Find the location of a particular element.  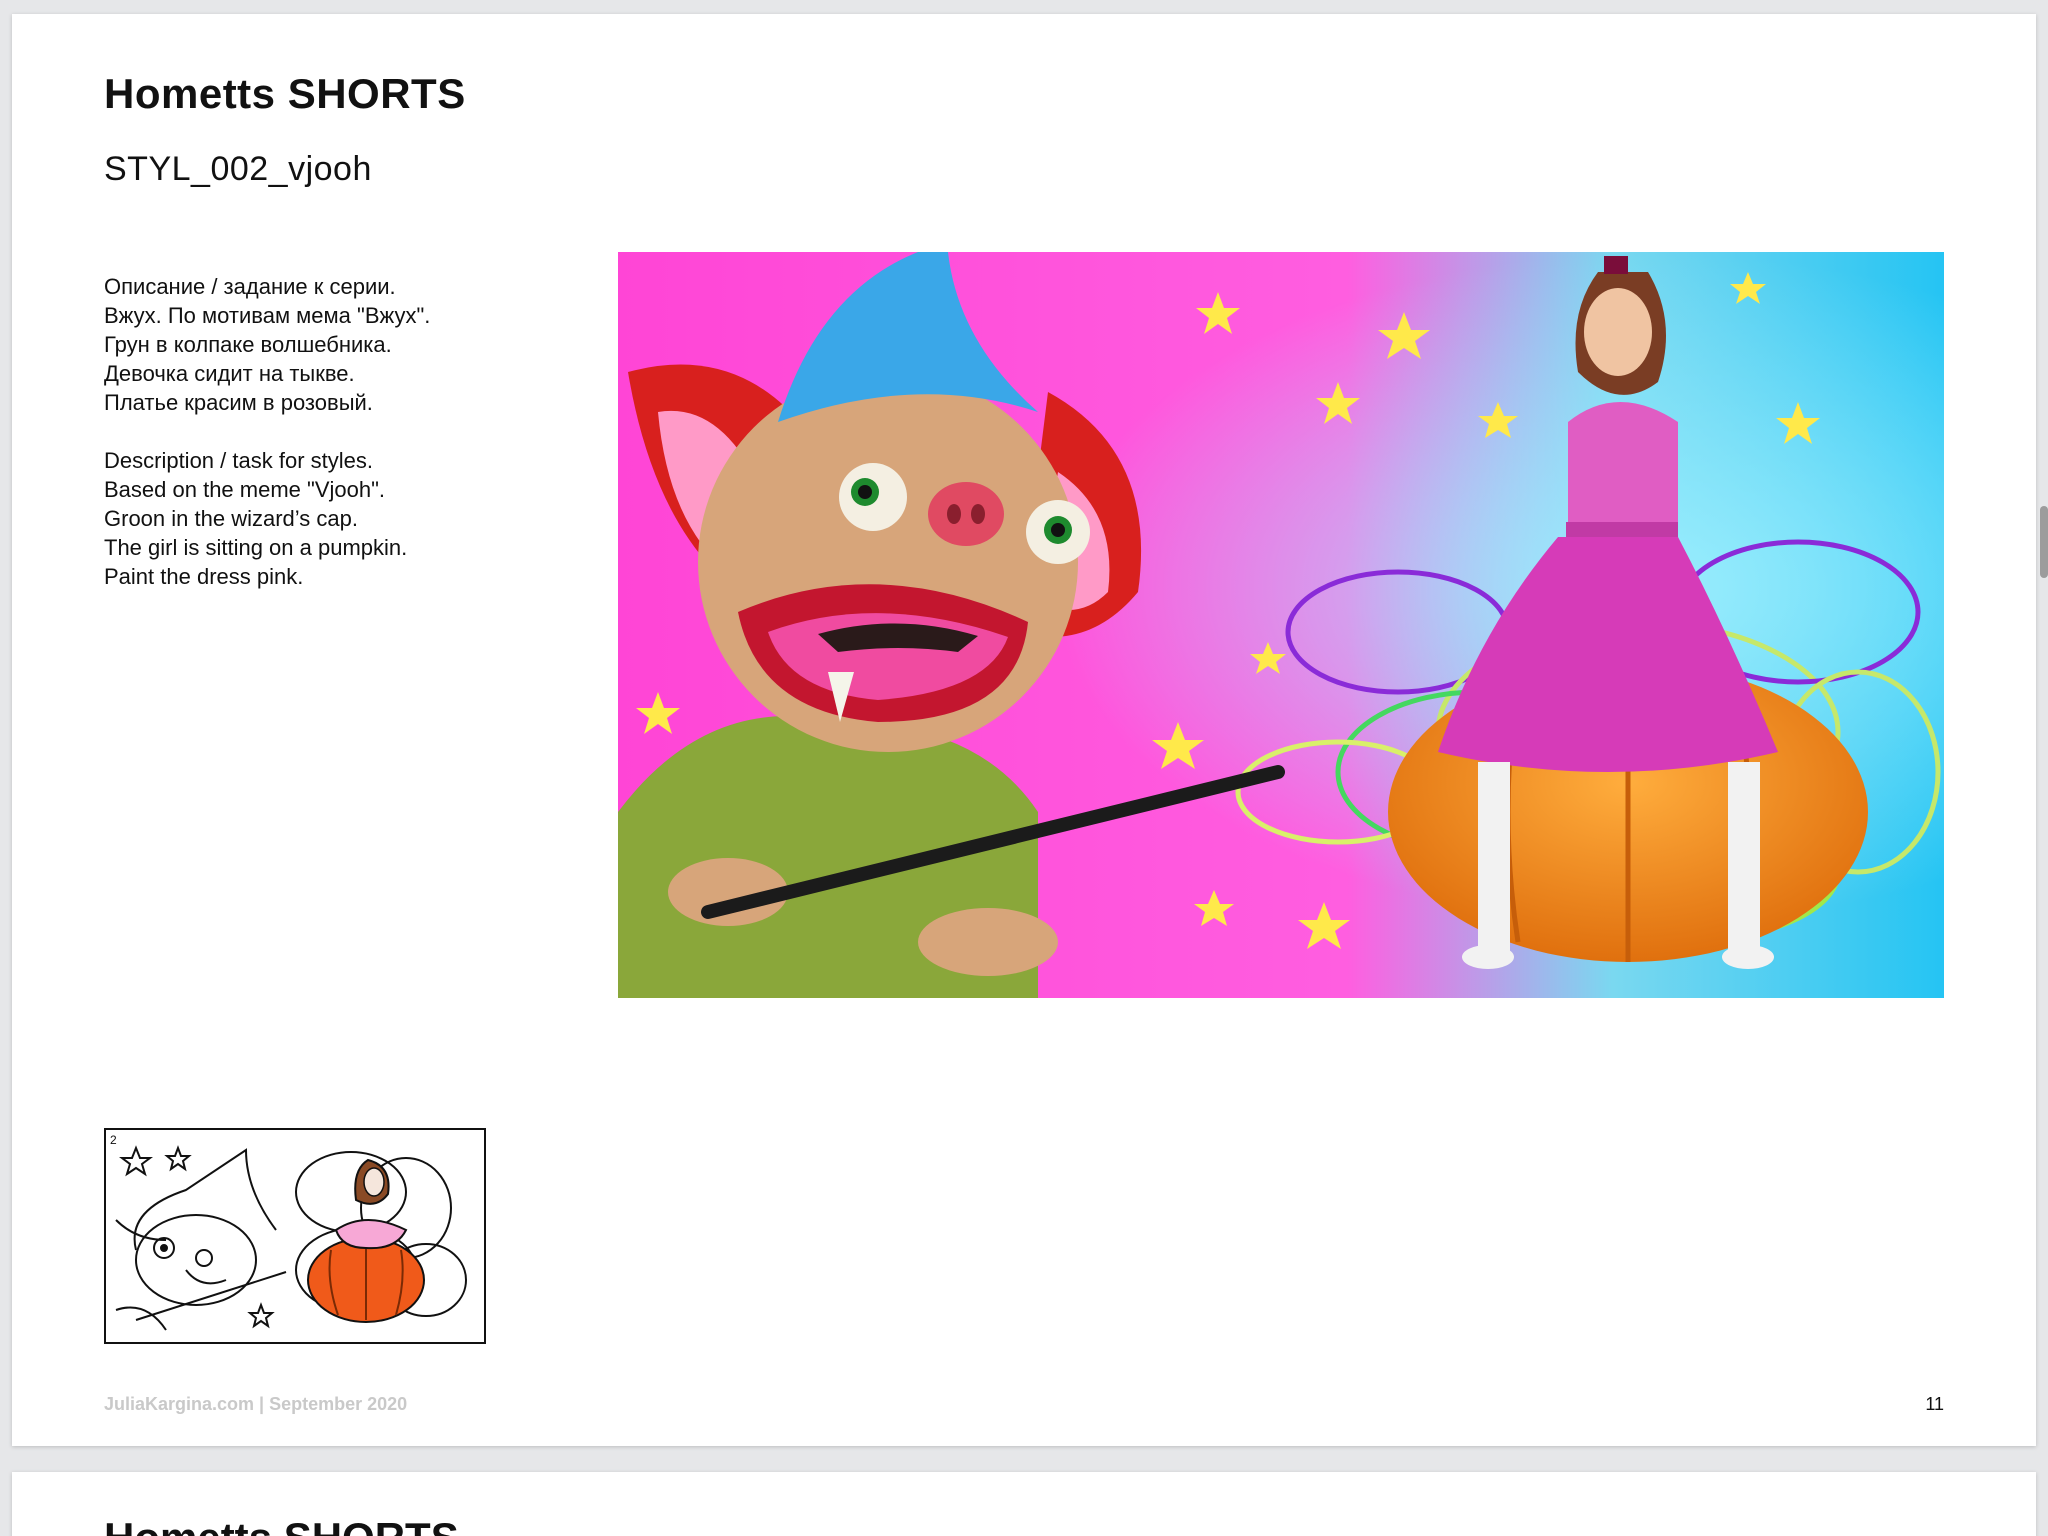

description-ru-line: Вжух. По мотивам мема "Вжух". is located at coordinates (267, 315).